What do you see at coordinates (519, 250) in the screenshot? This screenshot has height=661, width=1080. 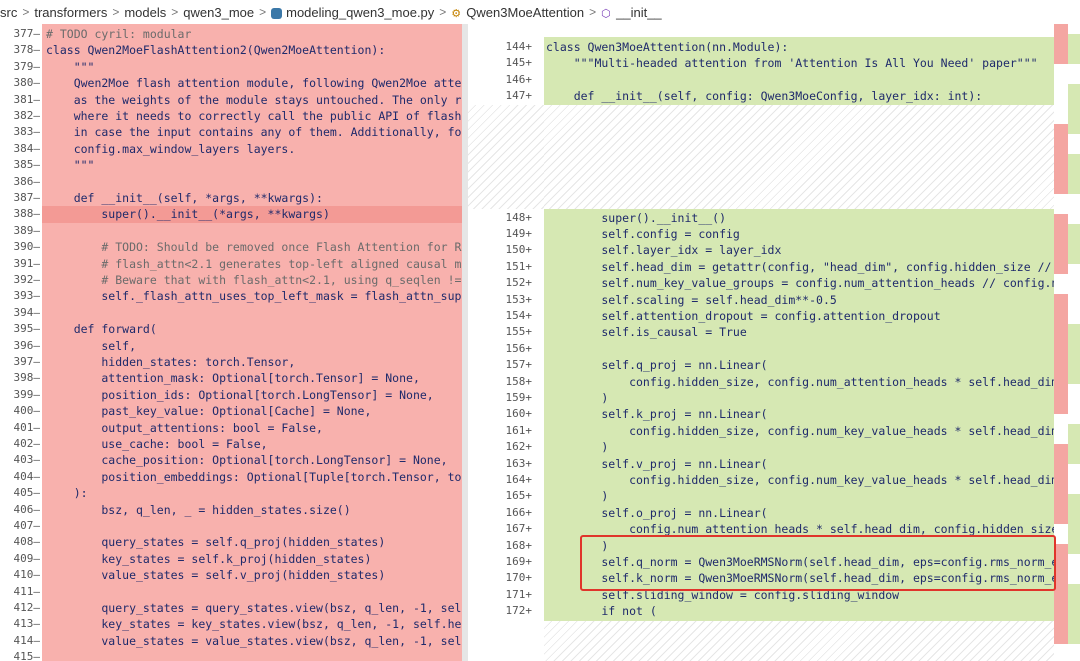 I see `line-number: 150+` at bounding box center [519, 250].